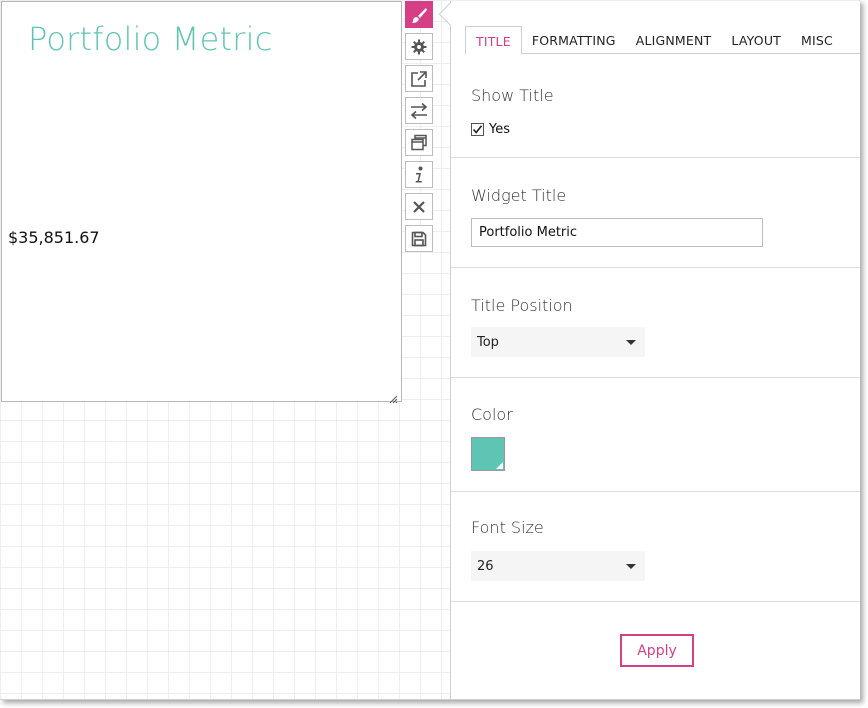  I want to click on tab-title: TITLE, so click(493, 40).